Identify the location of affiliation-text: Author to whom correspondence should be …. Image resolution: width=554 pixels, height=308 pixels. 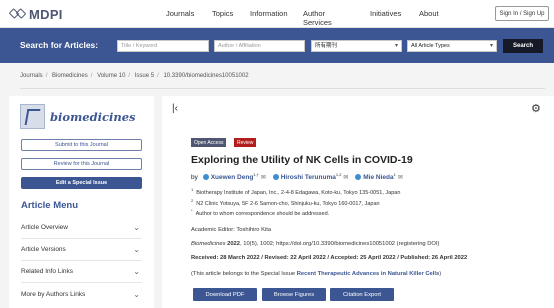
(262, 213).